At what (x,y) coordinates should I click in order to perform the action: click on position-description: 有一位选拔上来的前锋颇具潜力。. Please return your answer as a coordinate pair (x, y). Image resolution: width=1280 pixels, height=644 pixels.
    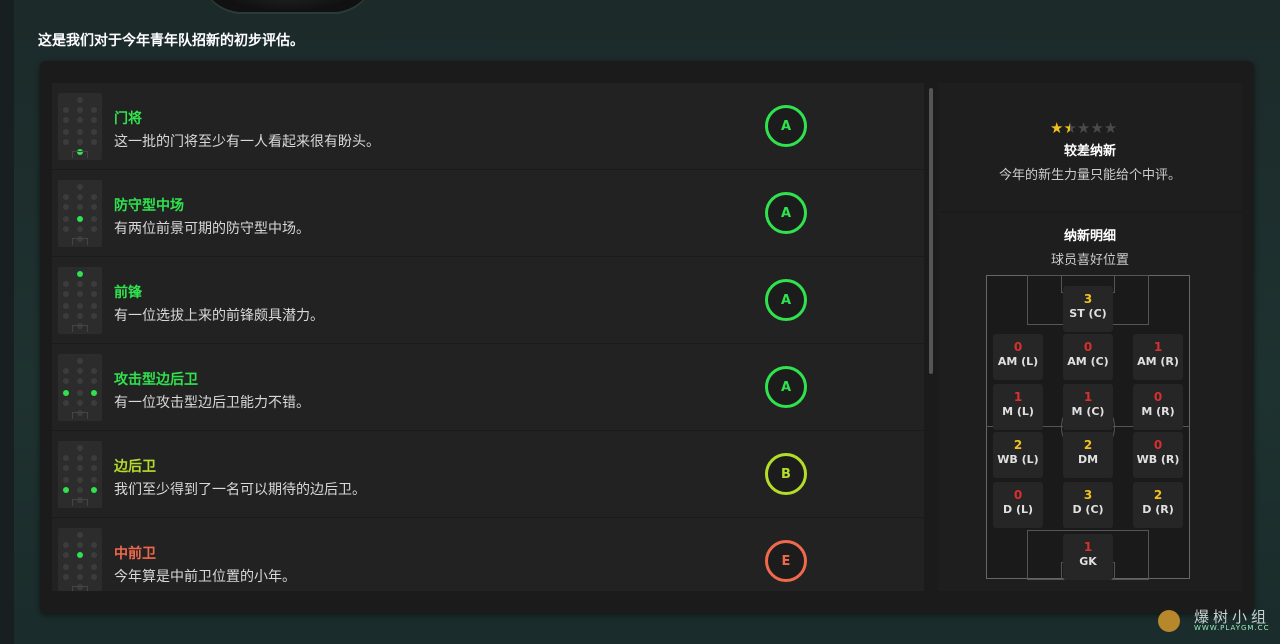
    Looking at the image, I should click on (219, 316).